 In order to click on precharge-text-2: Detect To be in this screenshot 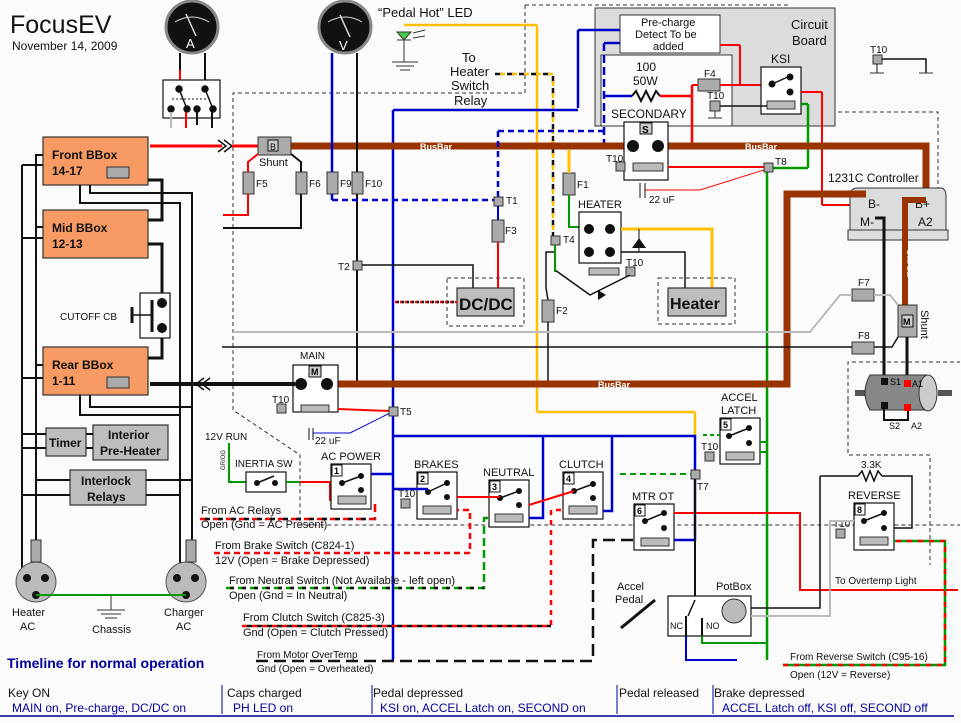, I will do `click(666, 35)`.